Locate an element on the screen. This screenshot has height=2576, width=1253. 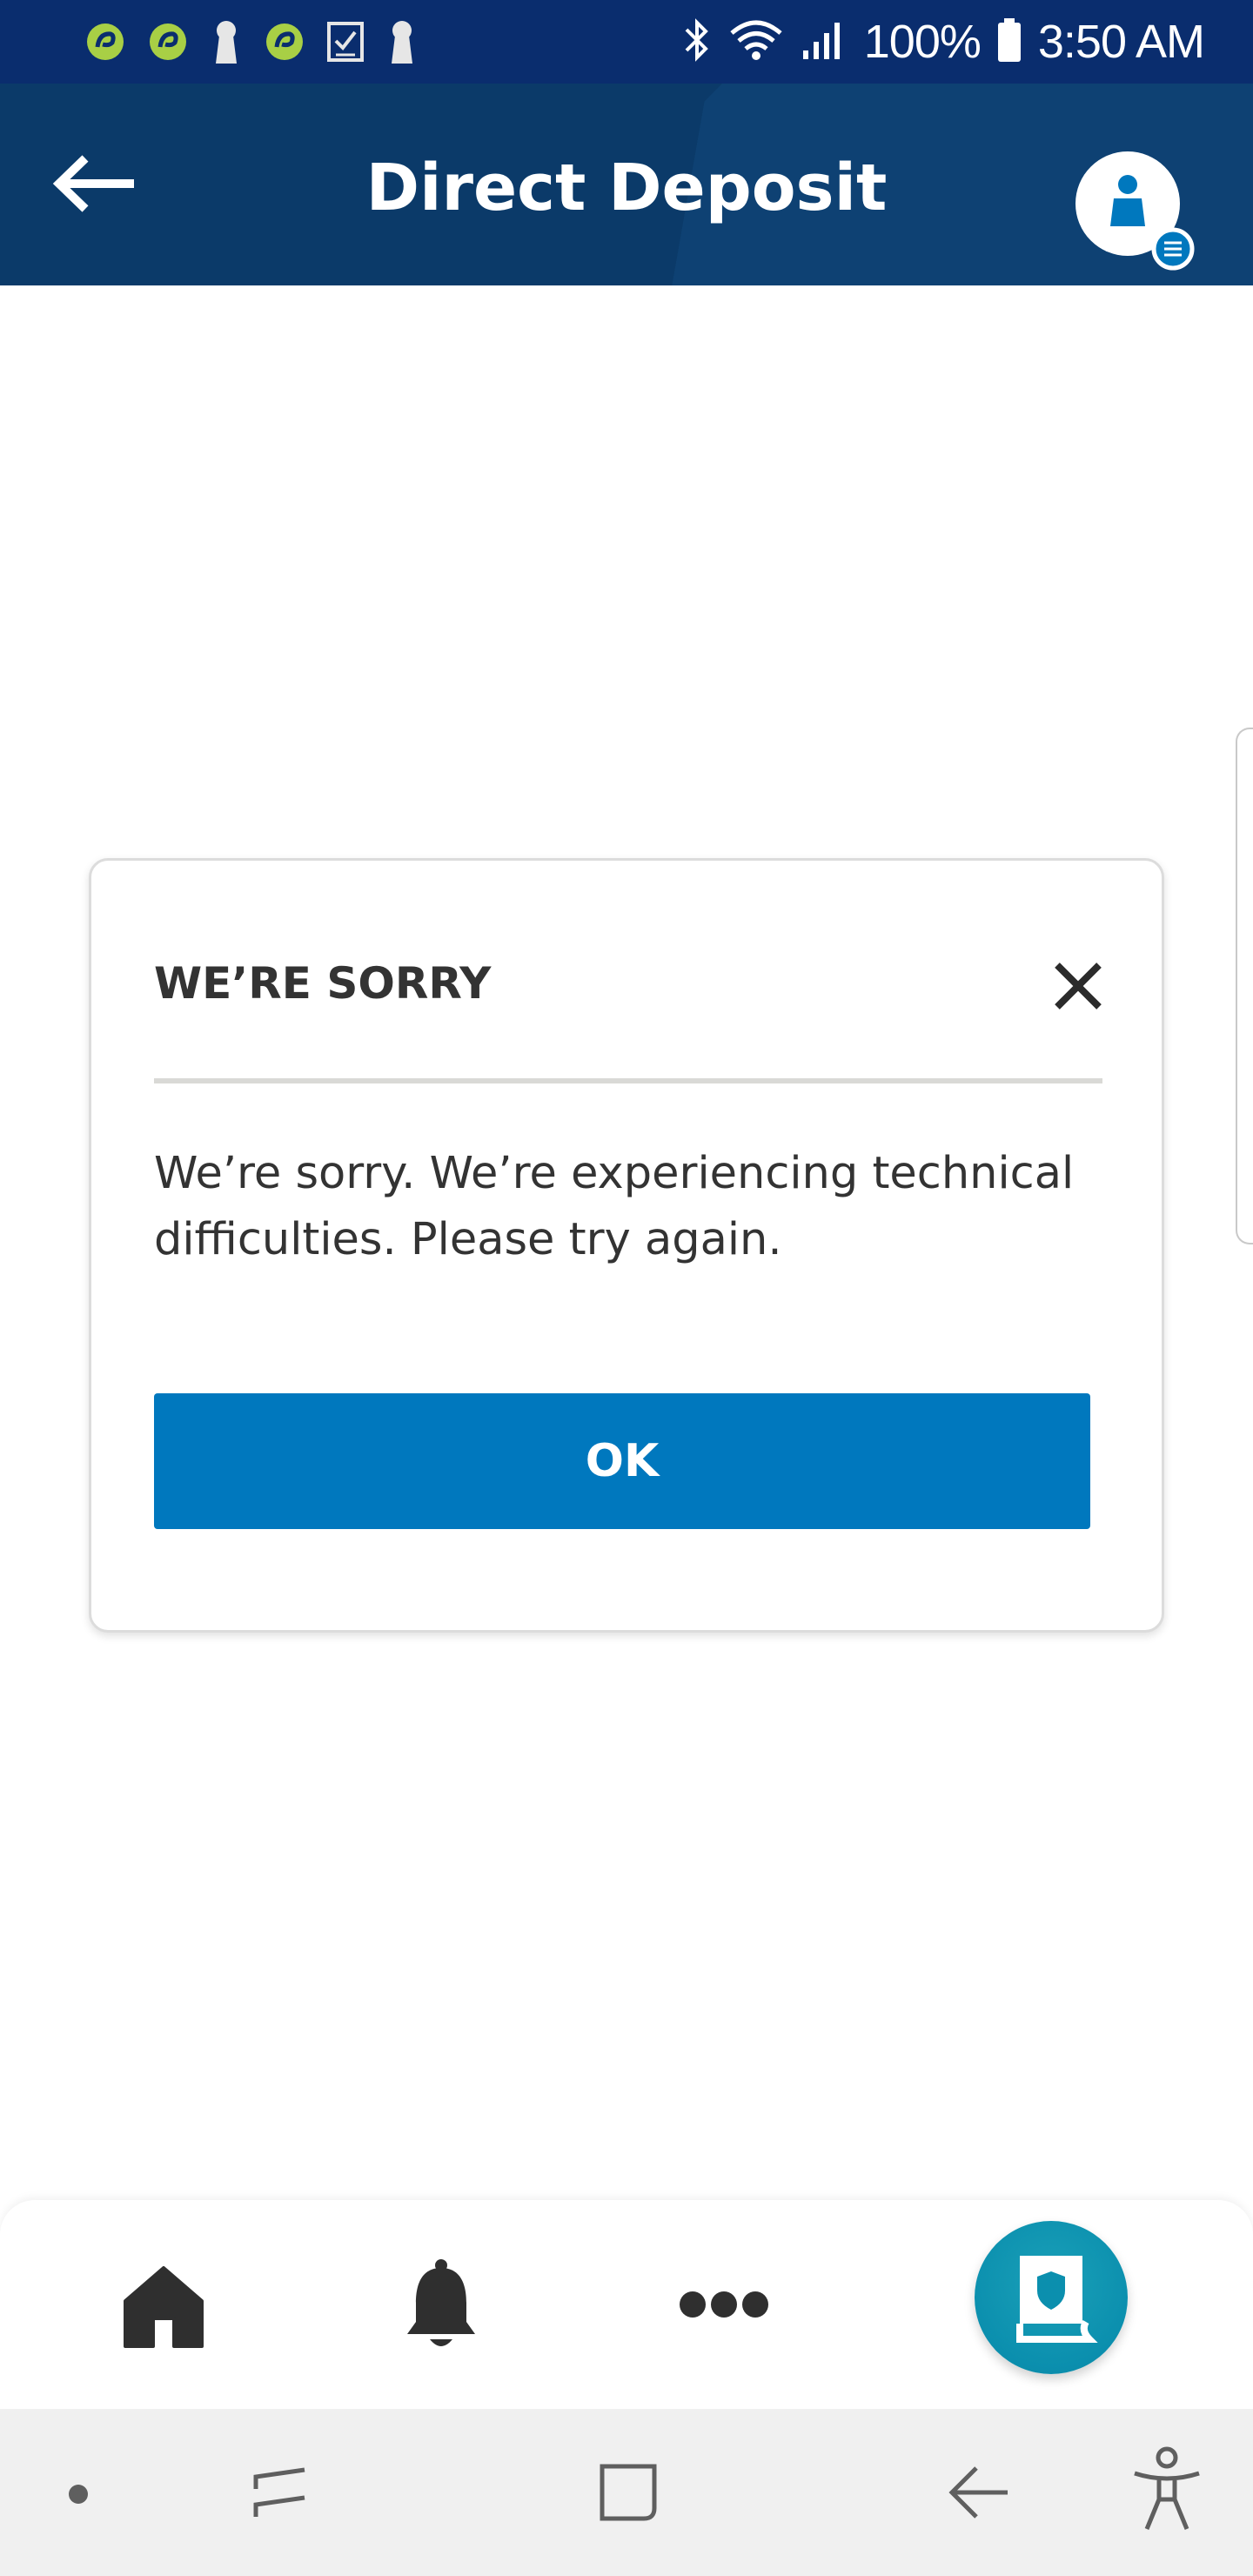
recent-apps-button is located at coordinates (278, 2495).